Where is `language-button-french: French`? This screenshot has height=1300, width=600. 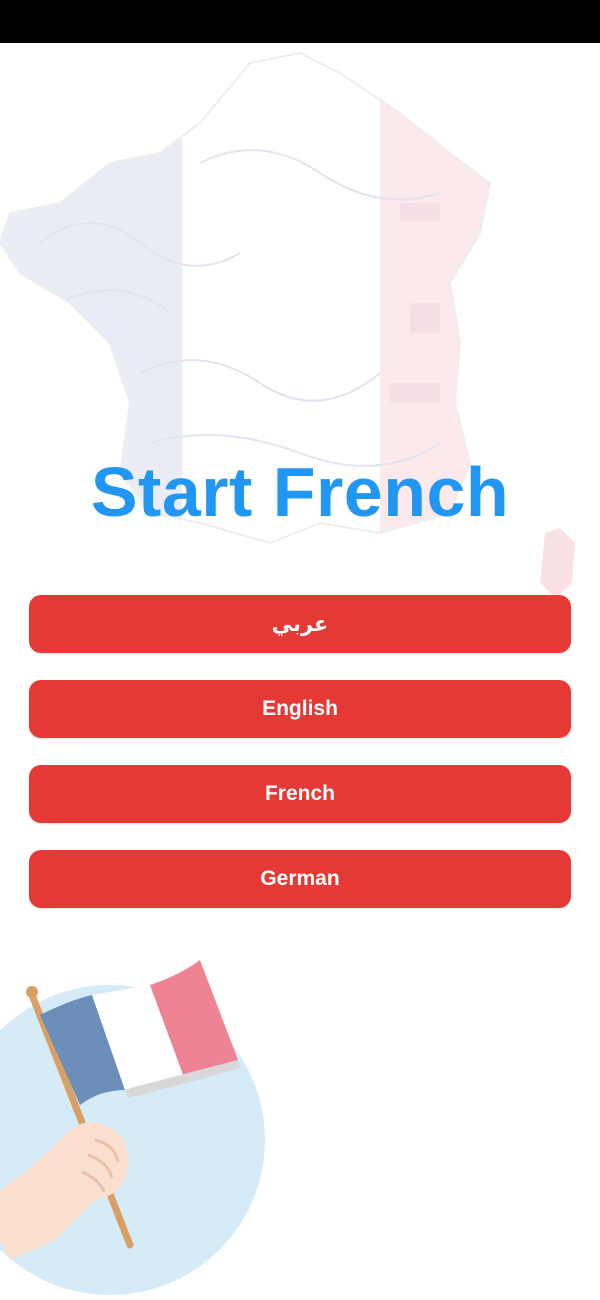 language-button-french: French is located at coordinates (300, 794).